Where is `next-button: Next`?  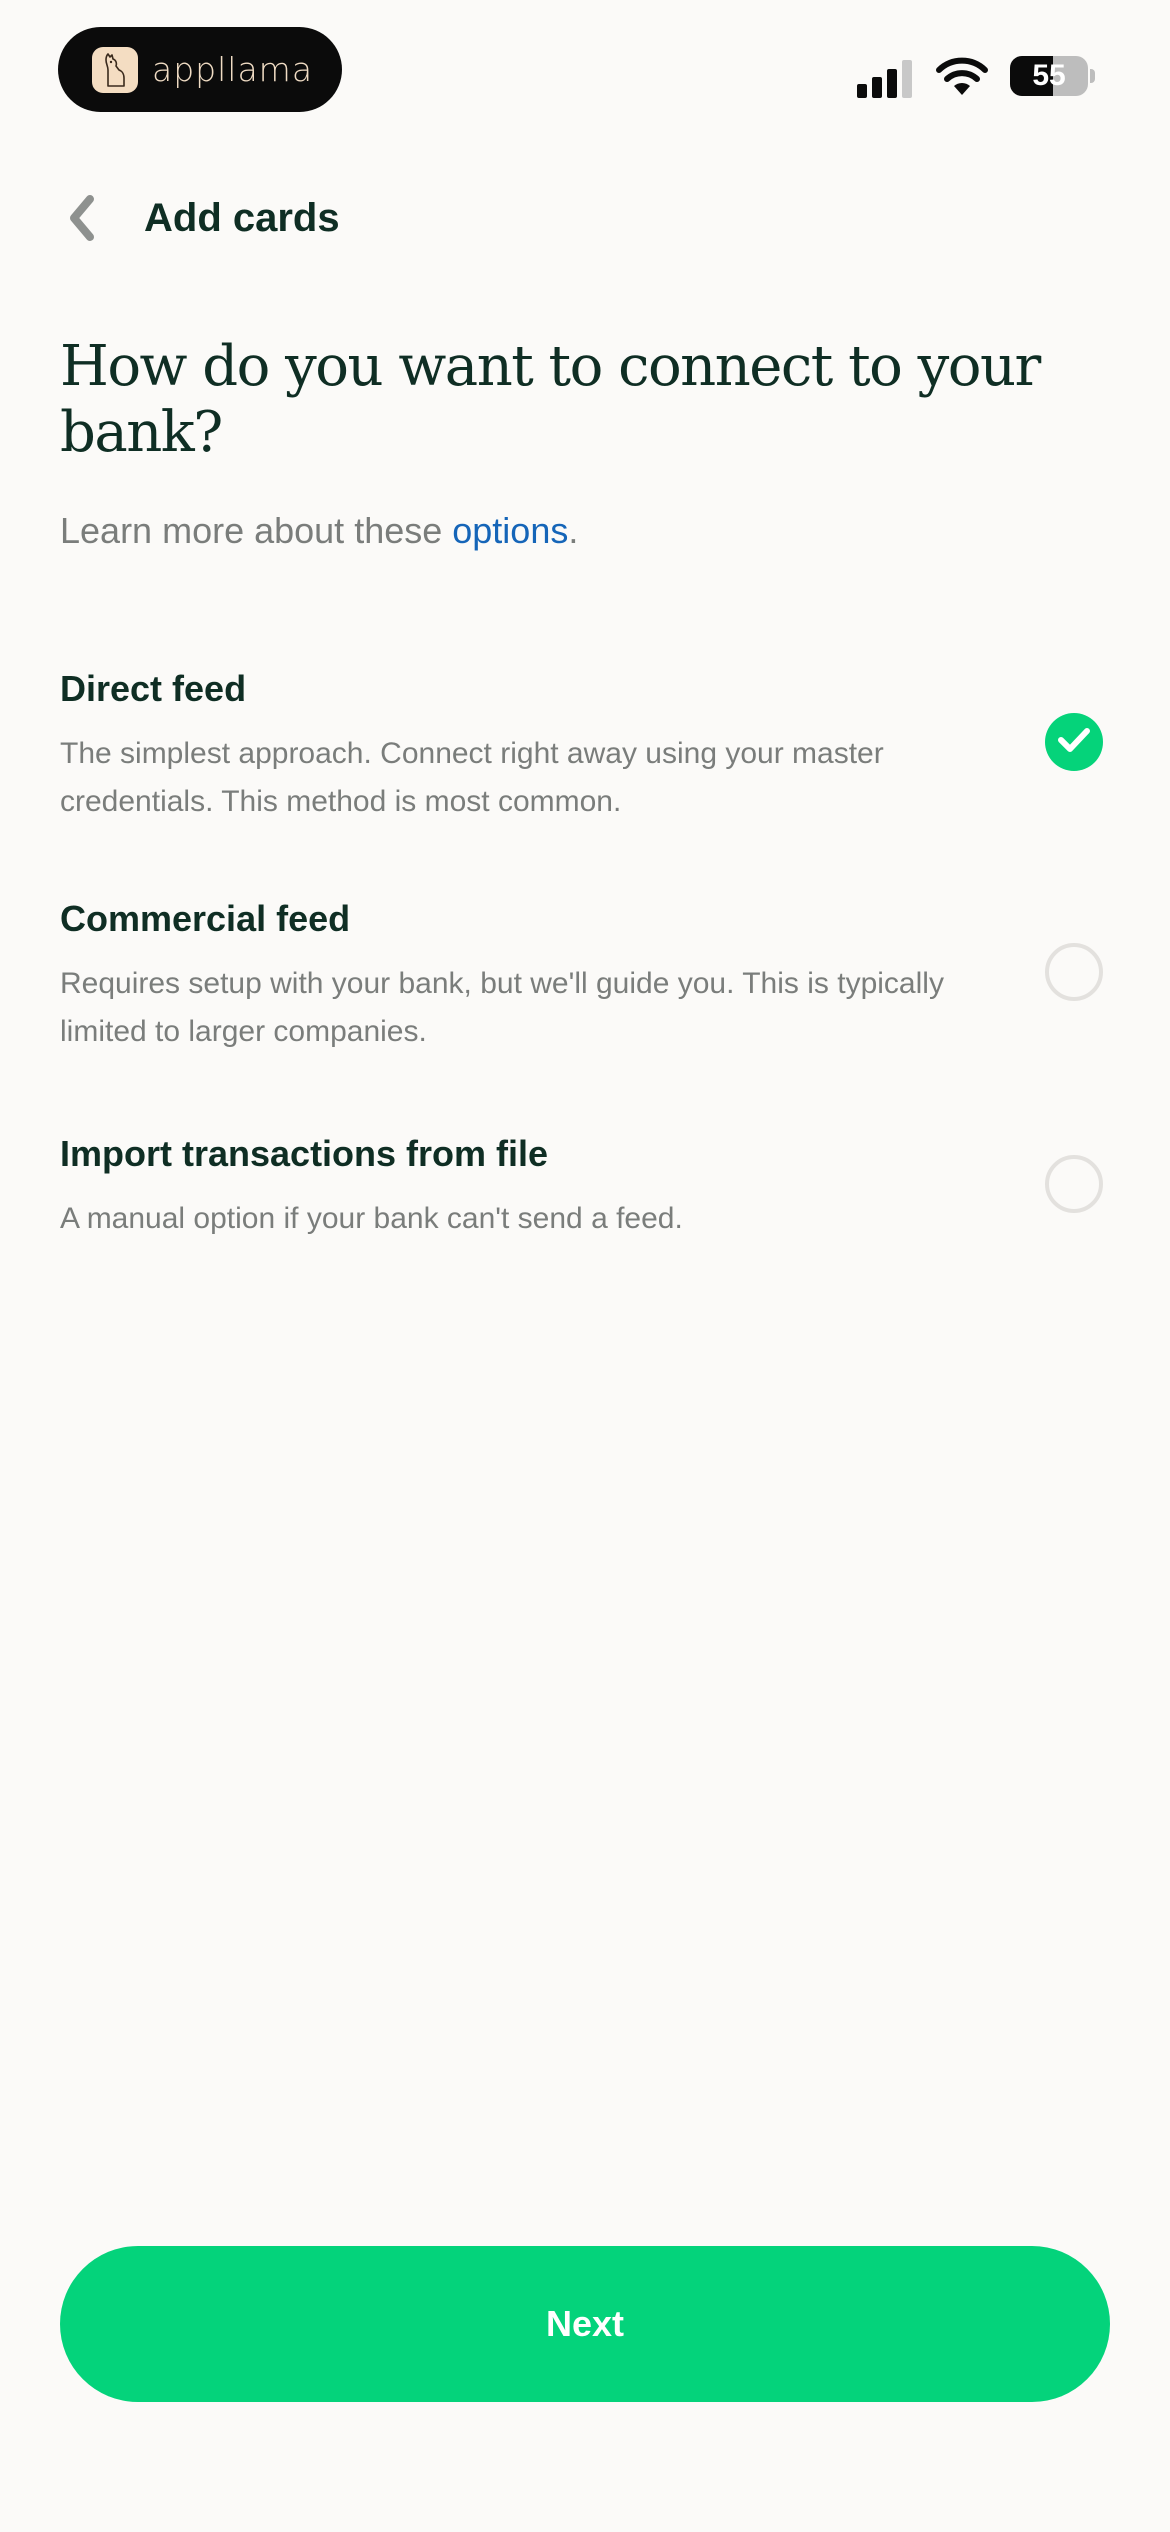 next-button: Next is located at coordinates (585, 2324).